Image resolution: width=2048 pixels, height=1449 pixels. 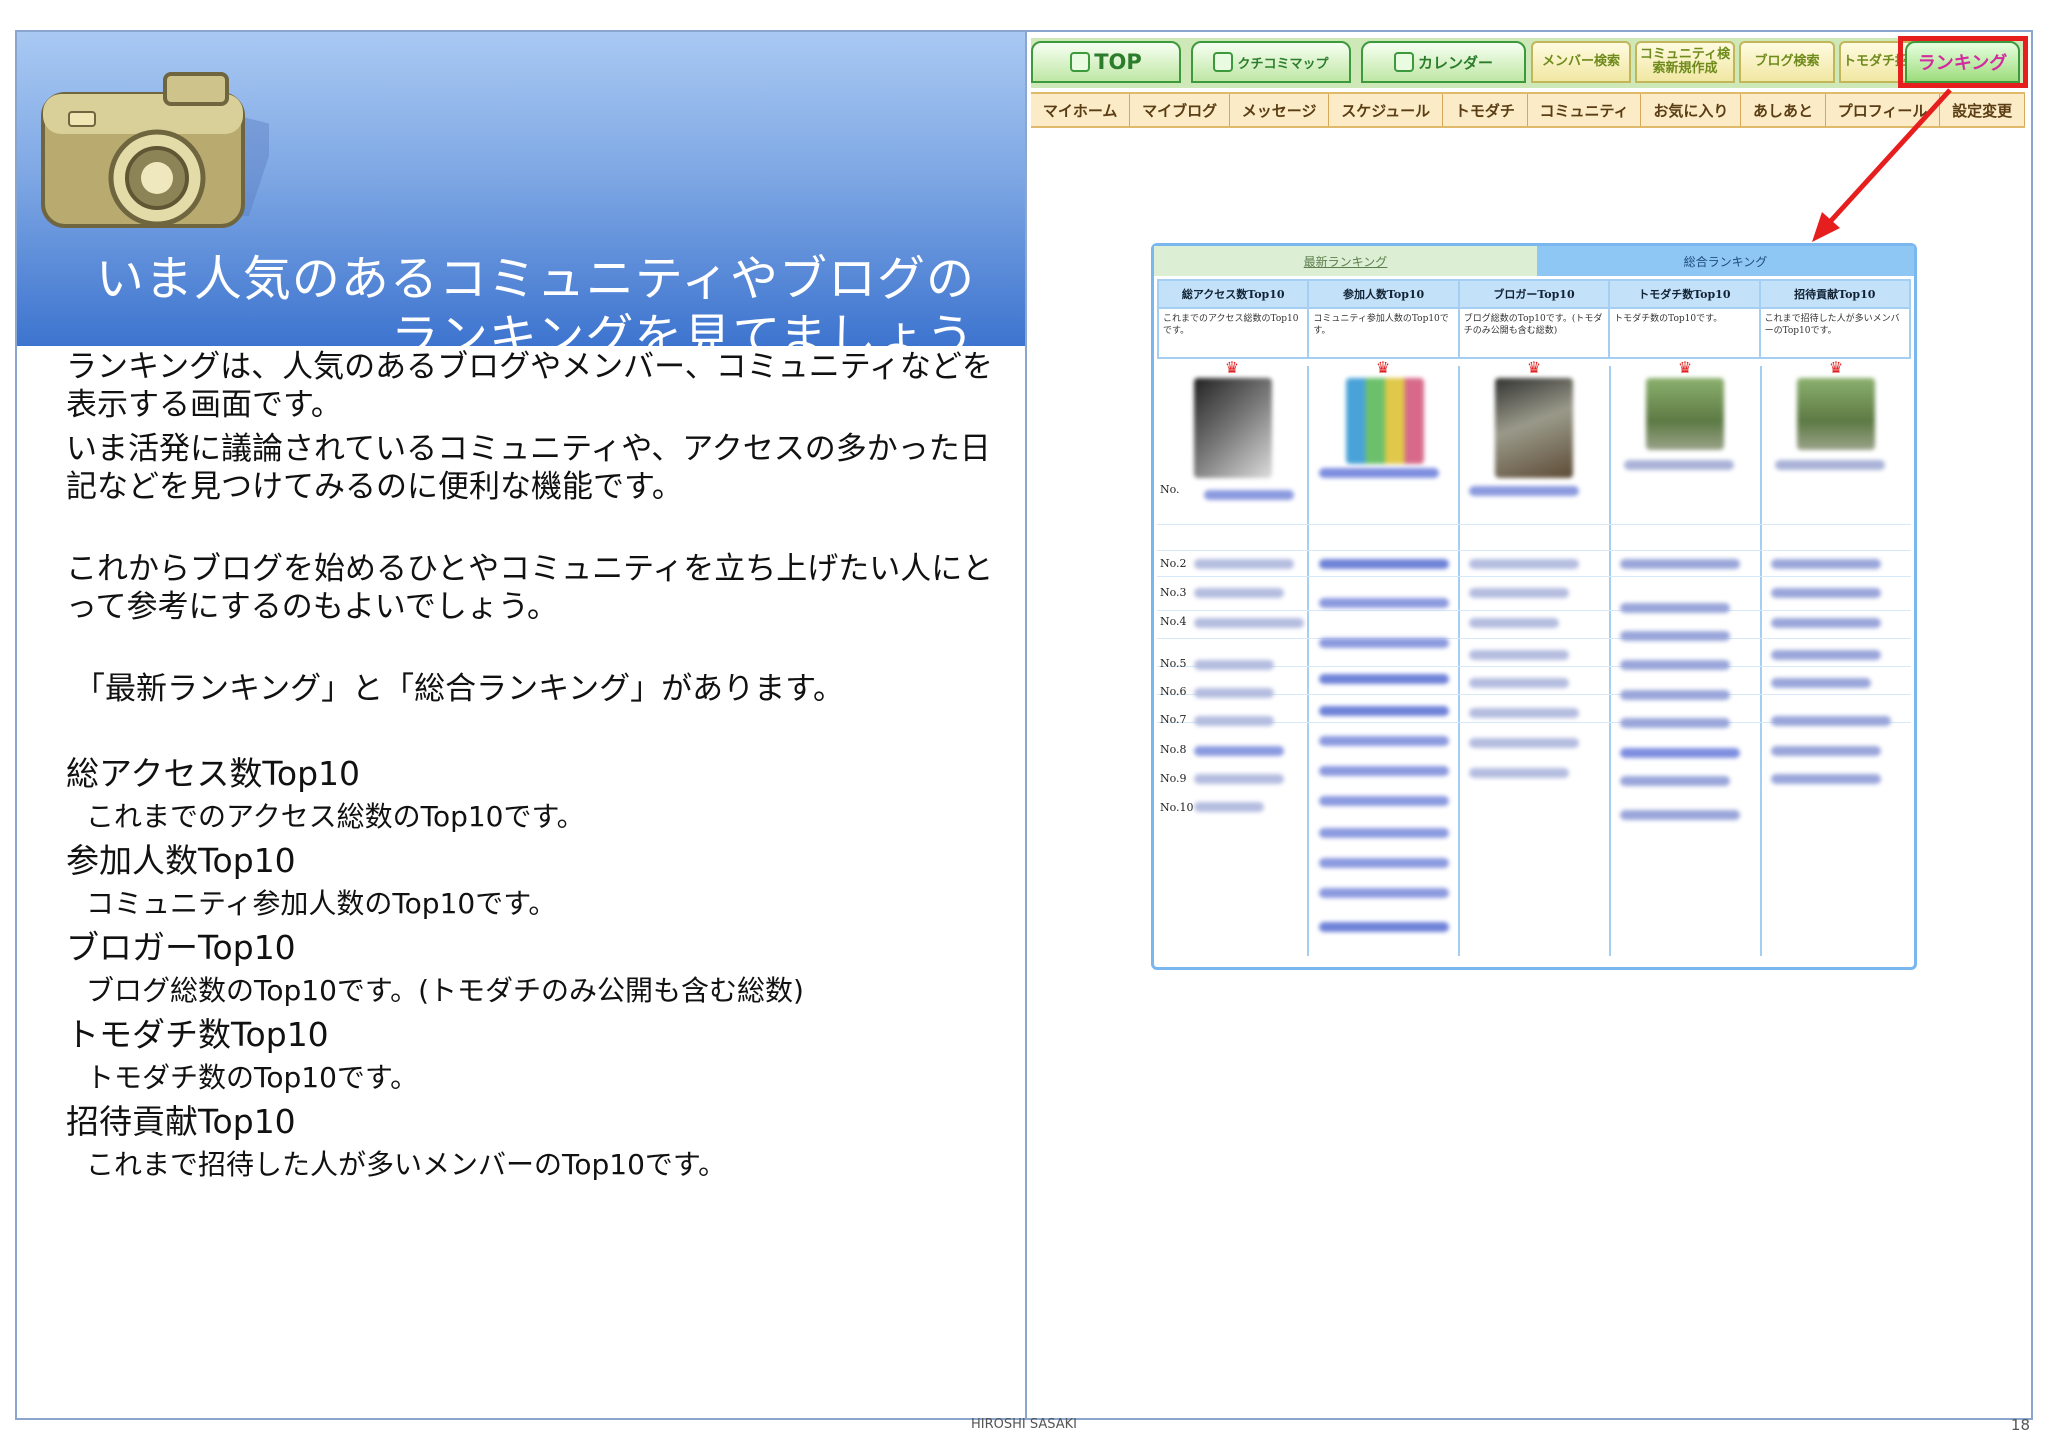 I want to click on subnav-item: コミュニティ, so click(x=1585, y=110).